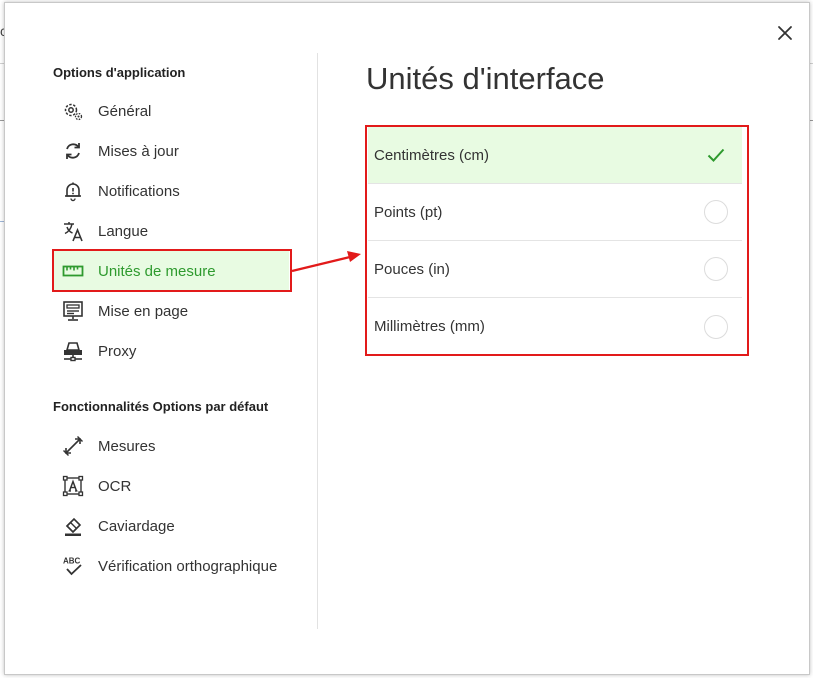 Image resolution: width=813 pixels, height=678 pixels. I want to click on sidebar-item-label: Mises à jour, so click(138, 151).